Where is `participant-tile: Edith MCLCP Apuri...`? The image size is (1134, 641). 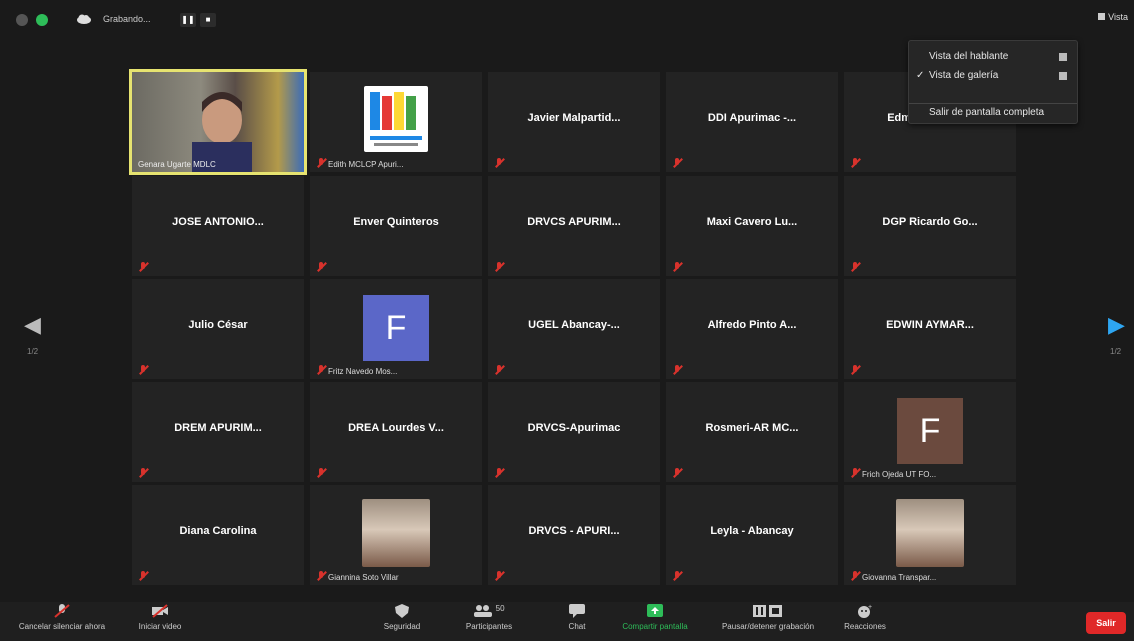 participant-tile: Edith MCLCP Apuri... is located at coordinates (396, 122).